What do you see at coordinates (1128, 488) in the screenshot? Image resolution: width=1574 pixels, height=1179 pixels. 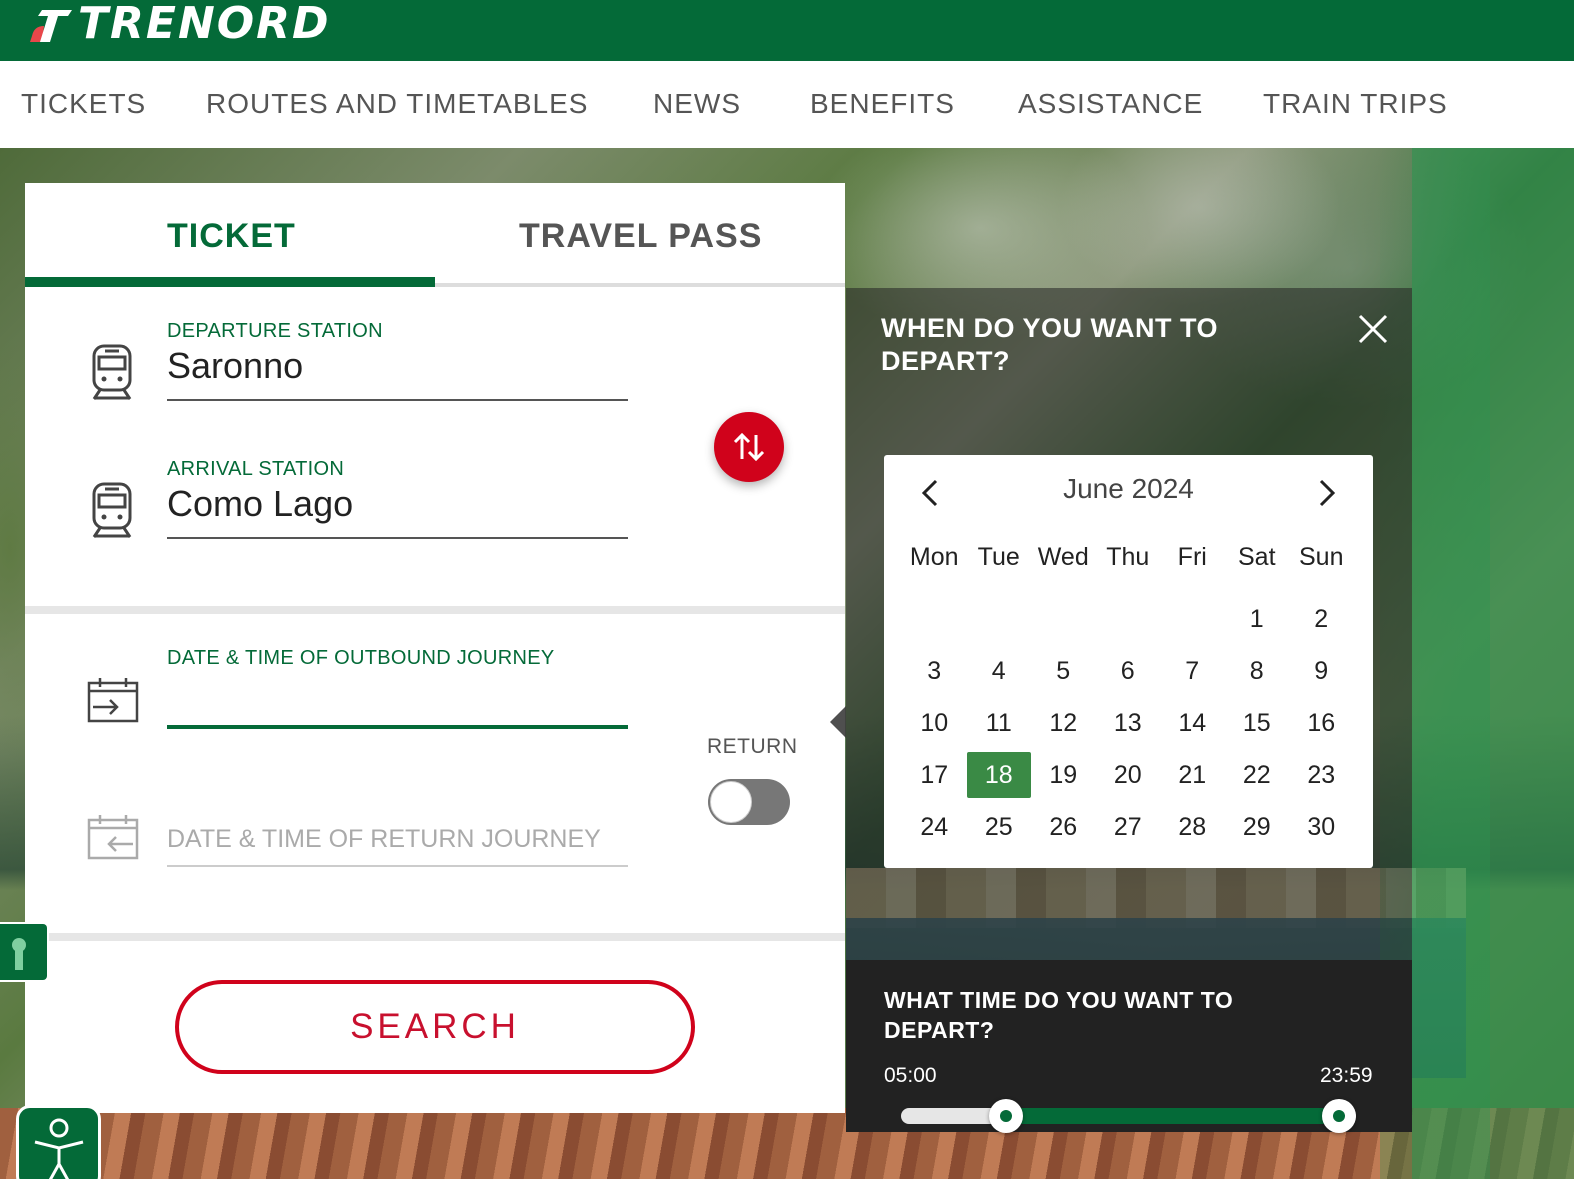 I see `calendar-month-label: June 2024` at bounding box center [1128, 488].